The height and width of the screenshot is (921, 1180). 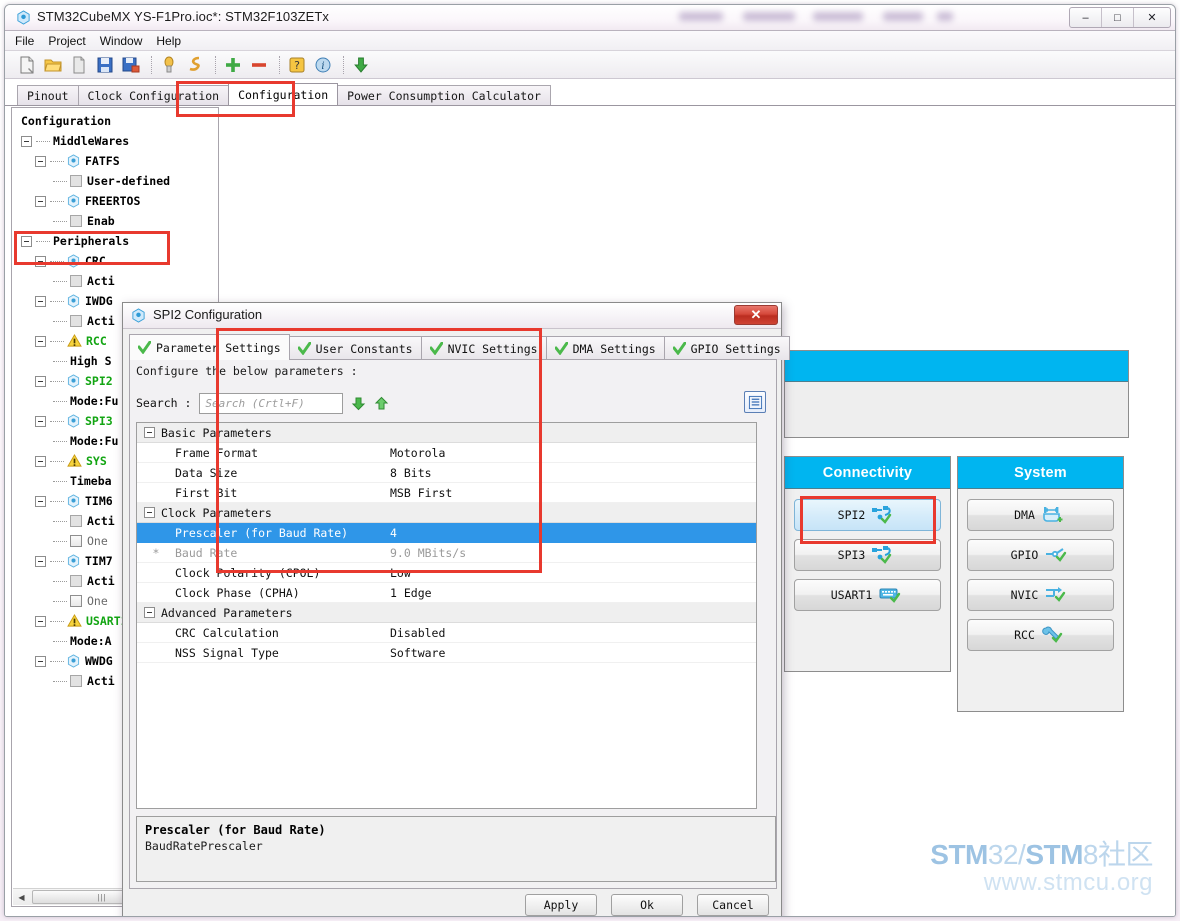 What do you see at coordinates (355, 348) in the screenshot?
I see `dialog-tab-user-constants: User Constants` at bounding box center [355, 348].